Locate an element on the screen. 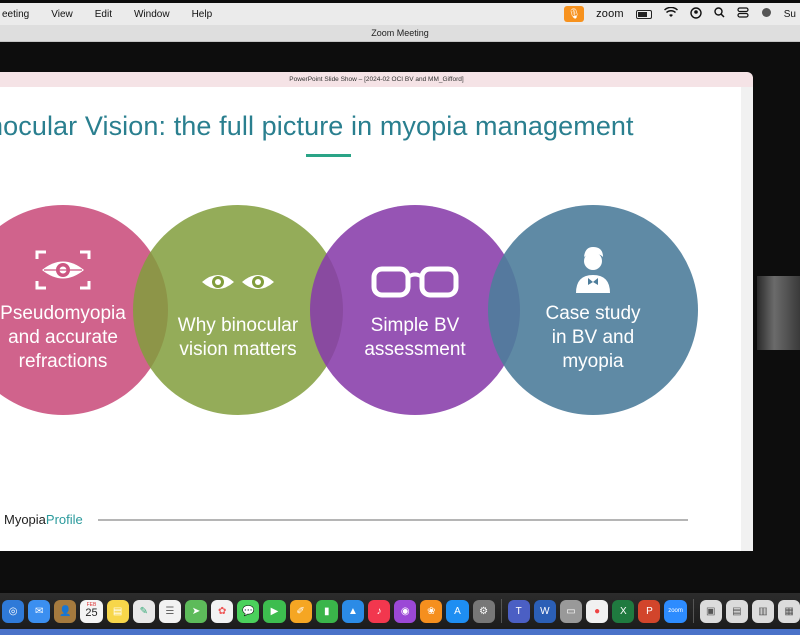 This screenshot has width=800, height=635. powerpoint-icon: P is located at coordinates (649, 611).